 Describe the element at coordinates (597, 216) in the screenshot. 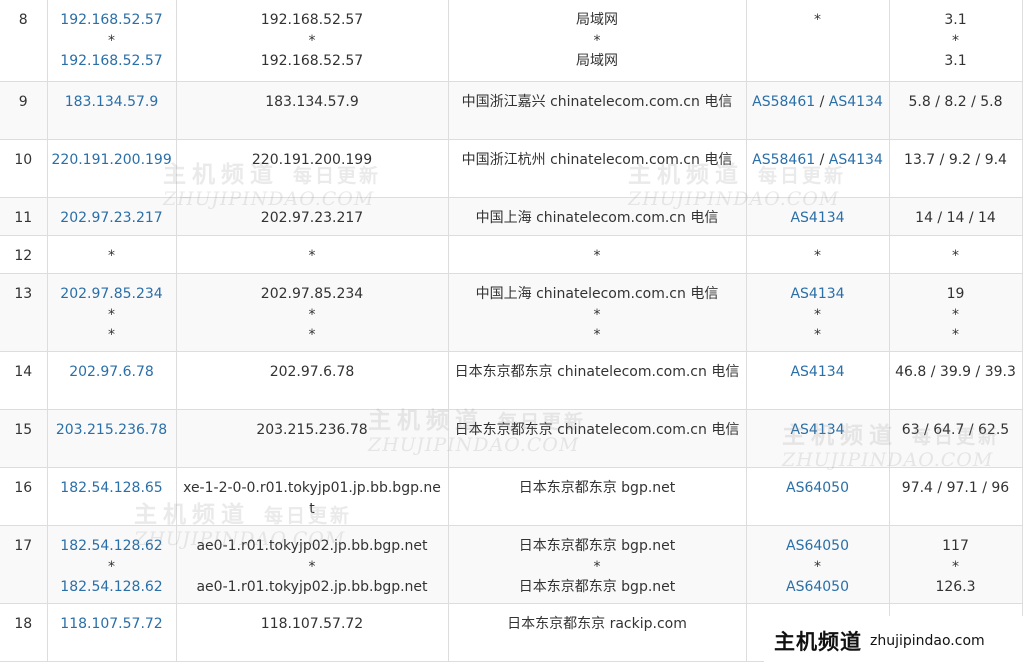

I see `location-cell: 中国上海 chinatelecom.com.cn 电信` at that location.